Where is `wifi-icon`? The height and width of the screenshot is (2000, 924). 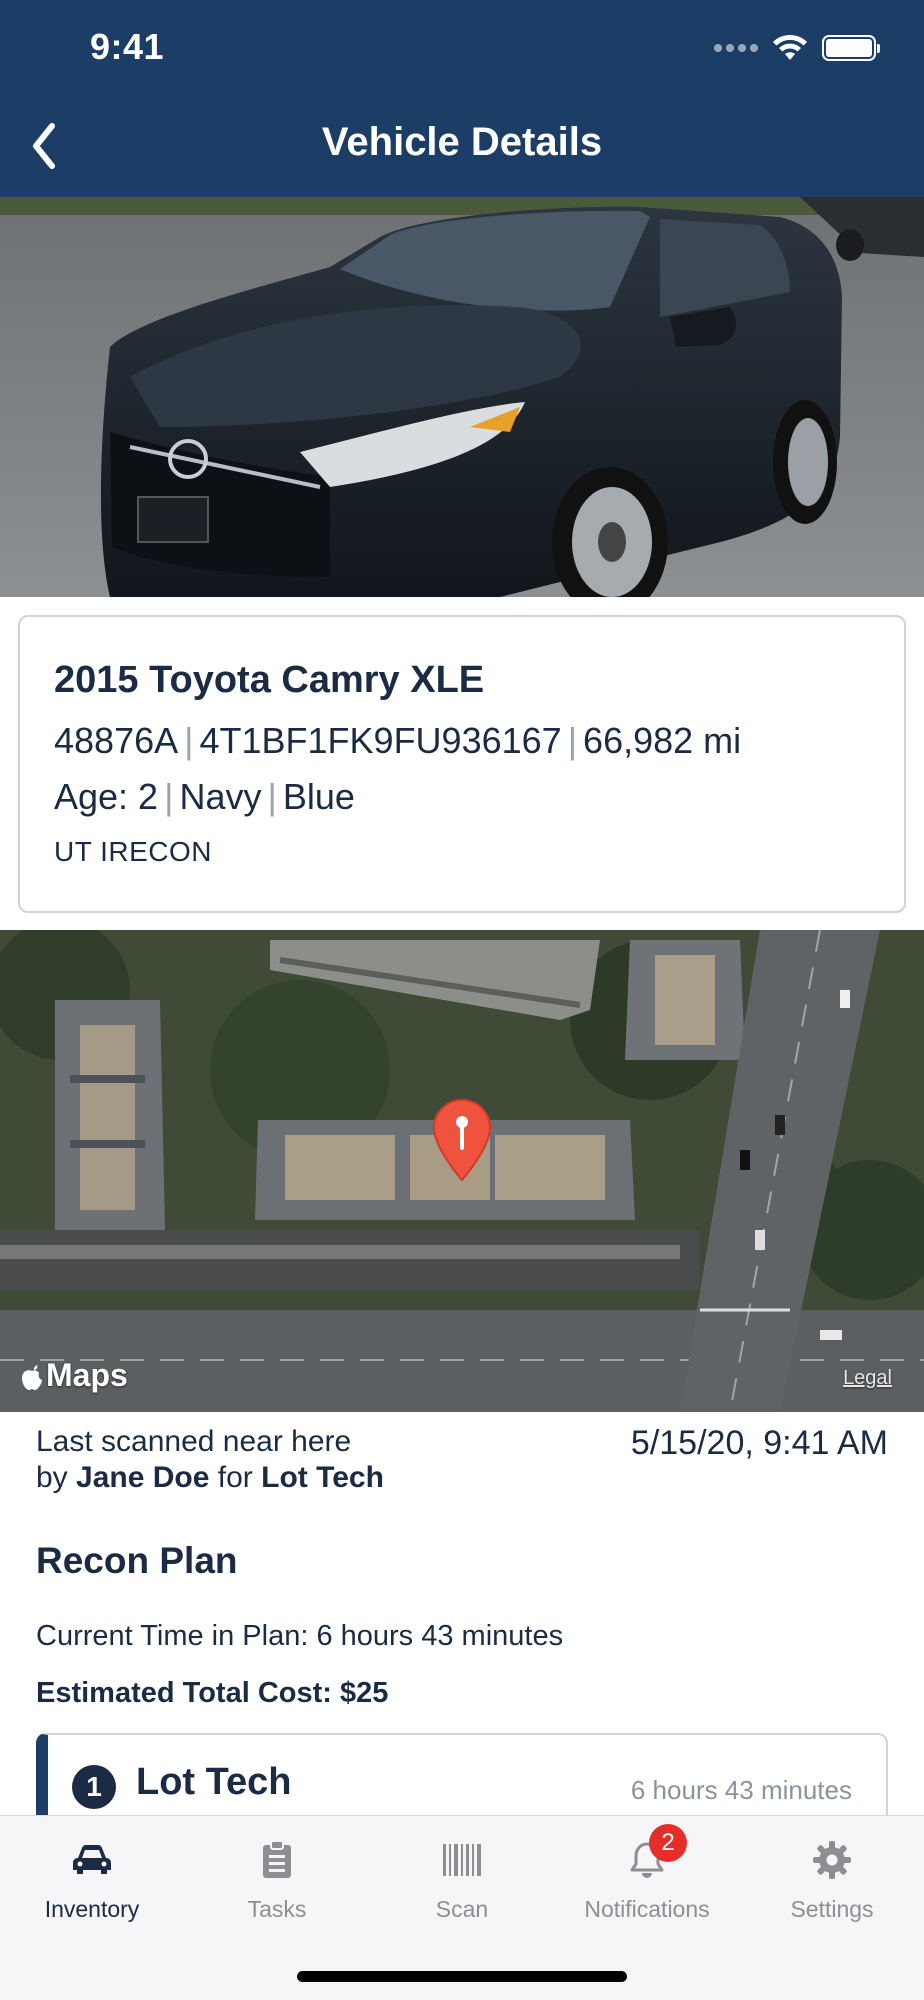
wifi-icon is located at coordinates (790, 47).